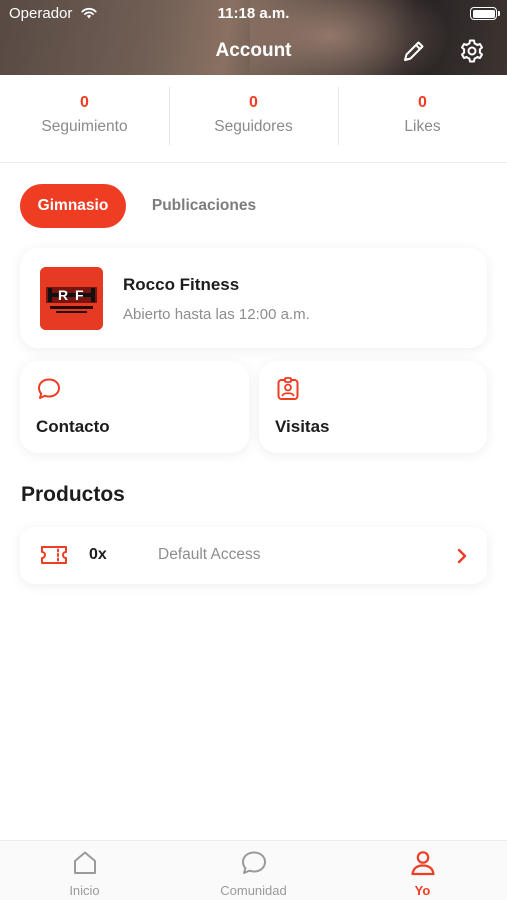 Image resolution: width=507 pixels, height=900 pixels. Describe the element at coordinates (63, 295) in the screenshot. I see `svg-text: R` at that location.